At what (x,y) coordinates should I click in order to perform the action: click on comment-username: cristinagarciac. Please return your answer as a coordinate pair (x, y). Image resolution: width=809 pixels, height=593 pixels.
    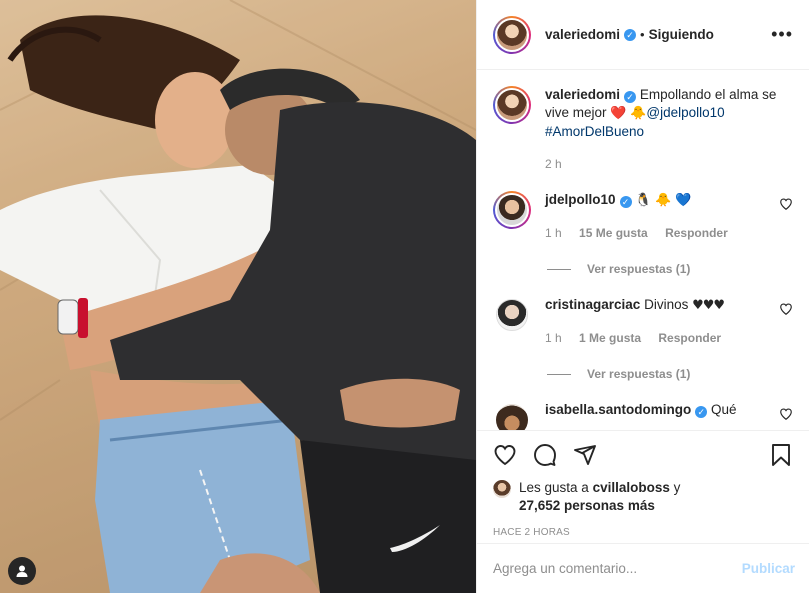
    Looking at the image, I should click on (592, 304).